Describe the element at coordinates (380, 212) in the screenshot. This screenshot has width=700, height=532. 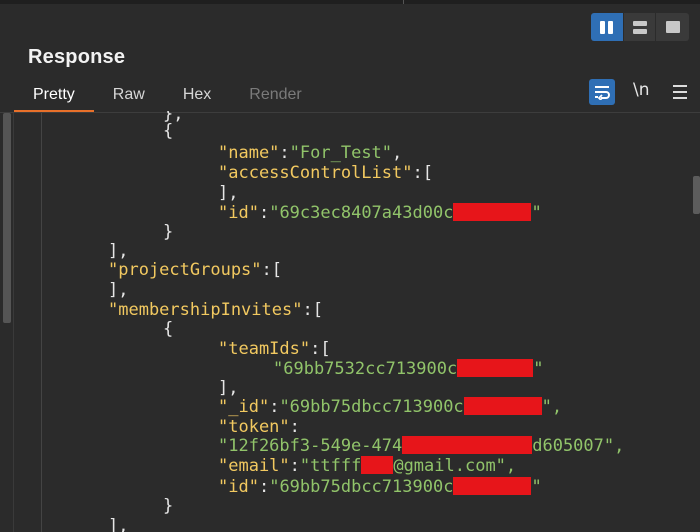
I see `code-line: "id":"69c3ec8407a43d00c "` at that location.